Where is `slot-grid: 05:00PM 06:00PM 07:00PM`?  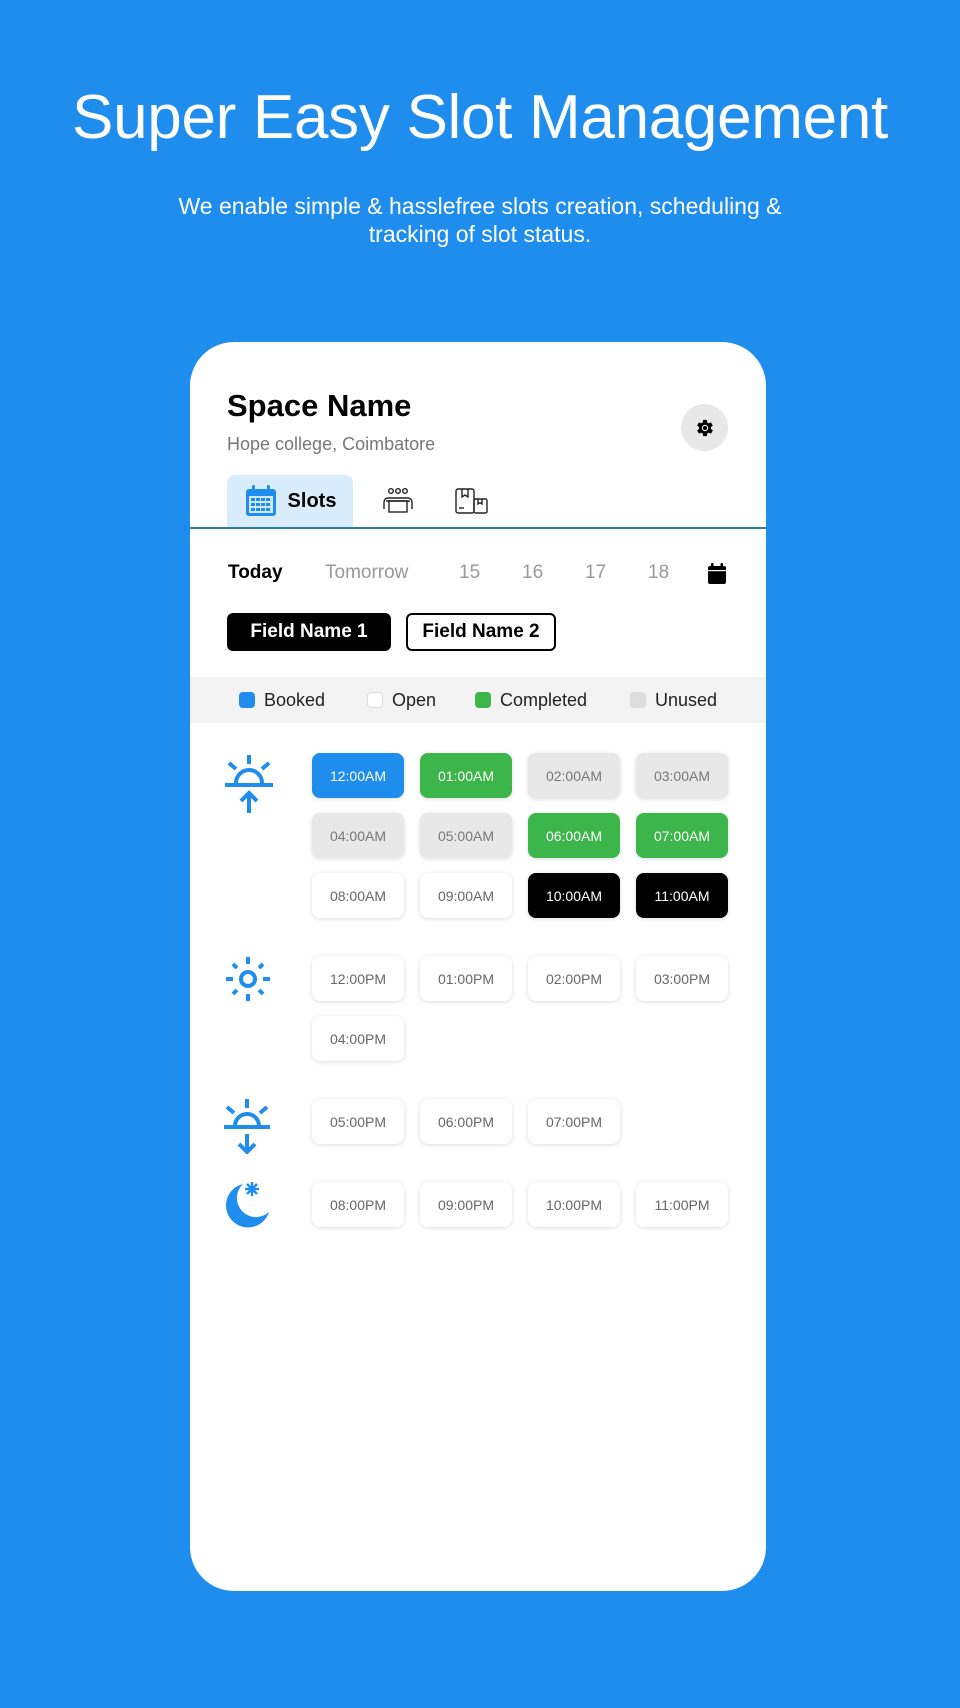
slot-grid: 05:00PM 06:00PM 07:00PM is located at coordinates (522, 1121).